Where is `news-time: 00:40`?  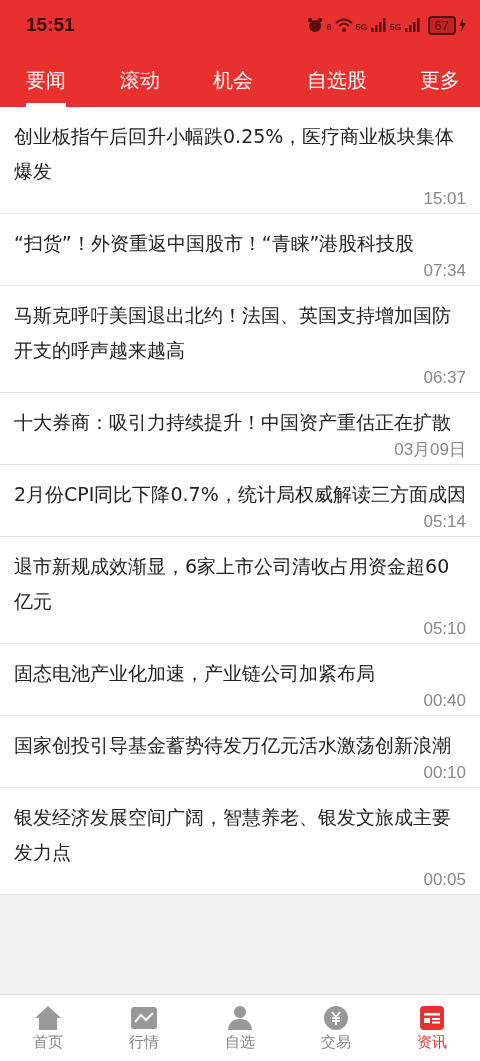
news-time: 00:40 is located at coordinates (444, 701).